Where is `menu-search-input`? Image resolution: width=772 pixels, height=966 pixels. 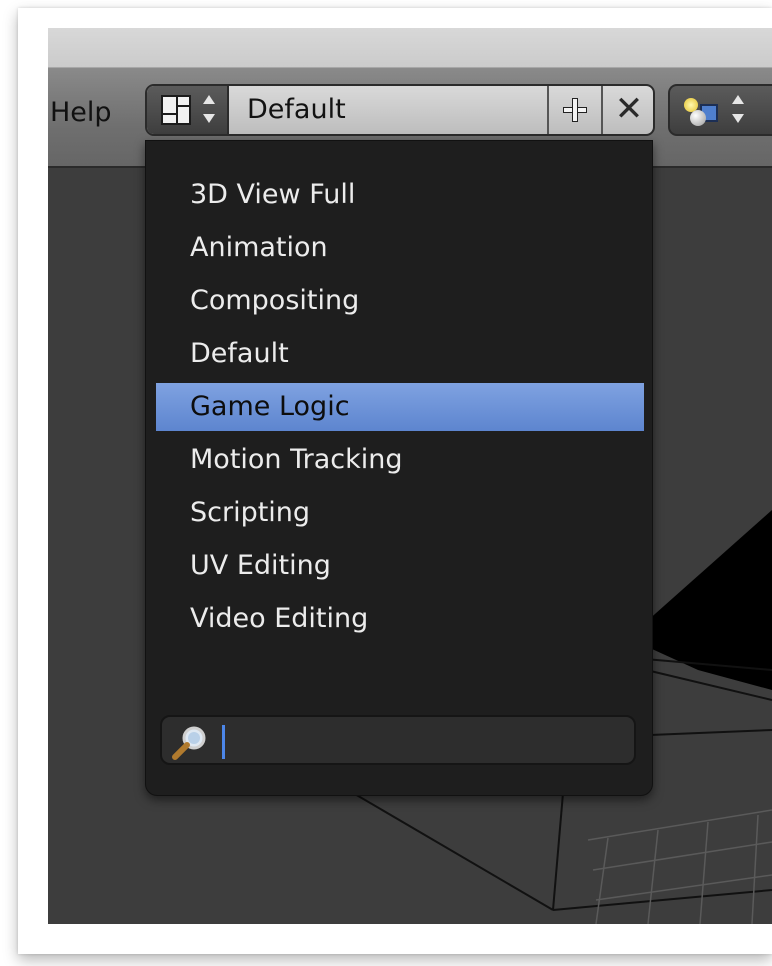 menu-search-input is located at coordinates (426, 741).